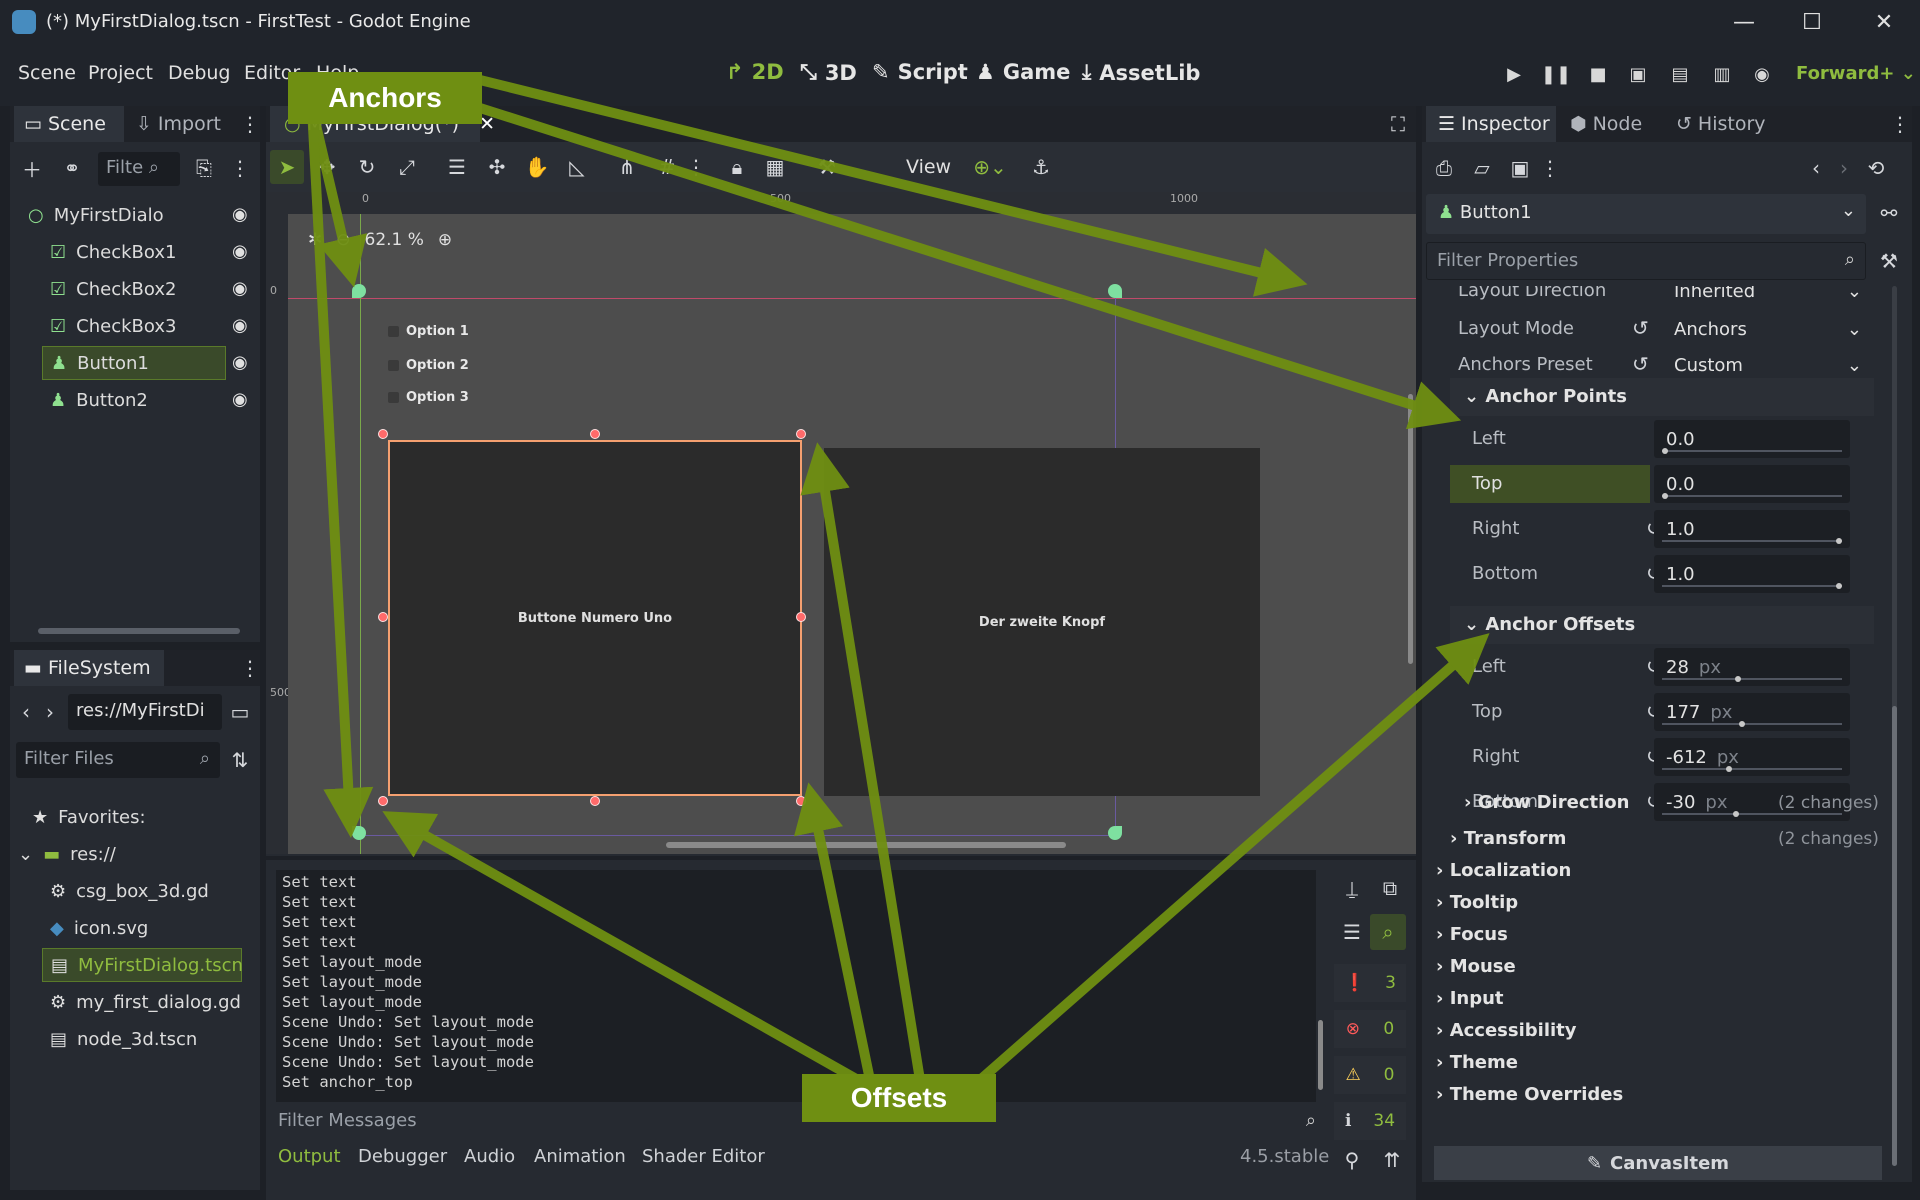  I want to click on offsets-annotation: Offsets, so click(899, 1098).